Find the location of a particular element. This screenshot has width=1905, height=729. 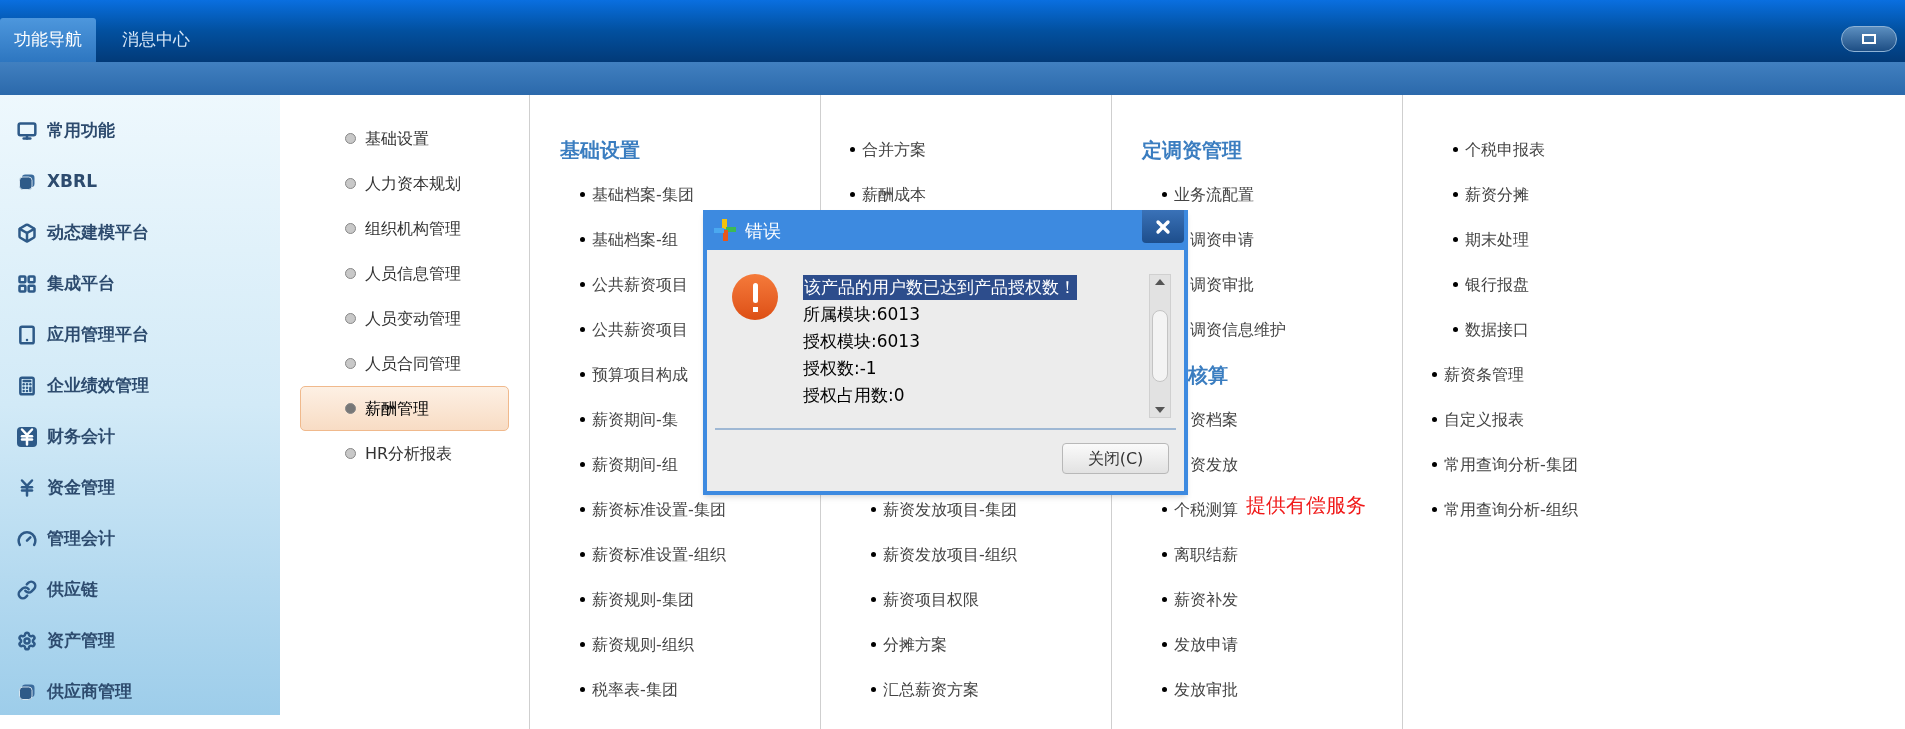

menu-link: 发放申请 is located at coordinates (1206, 644).